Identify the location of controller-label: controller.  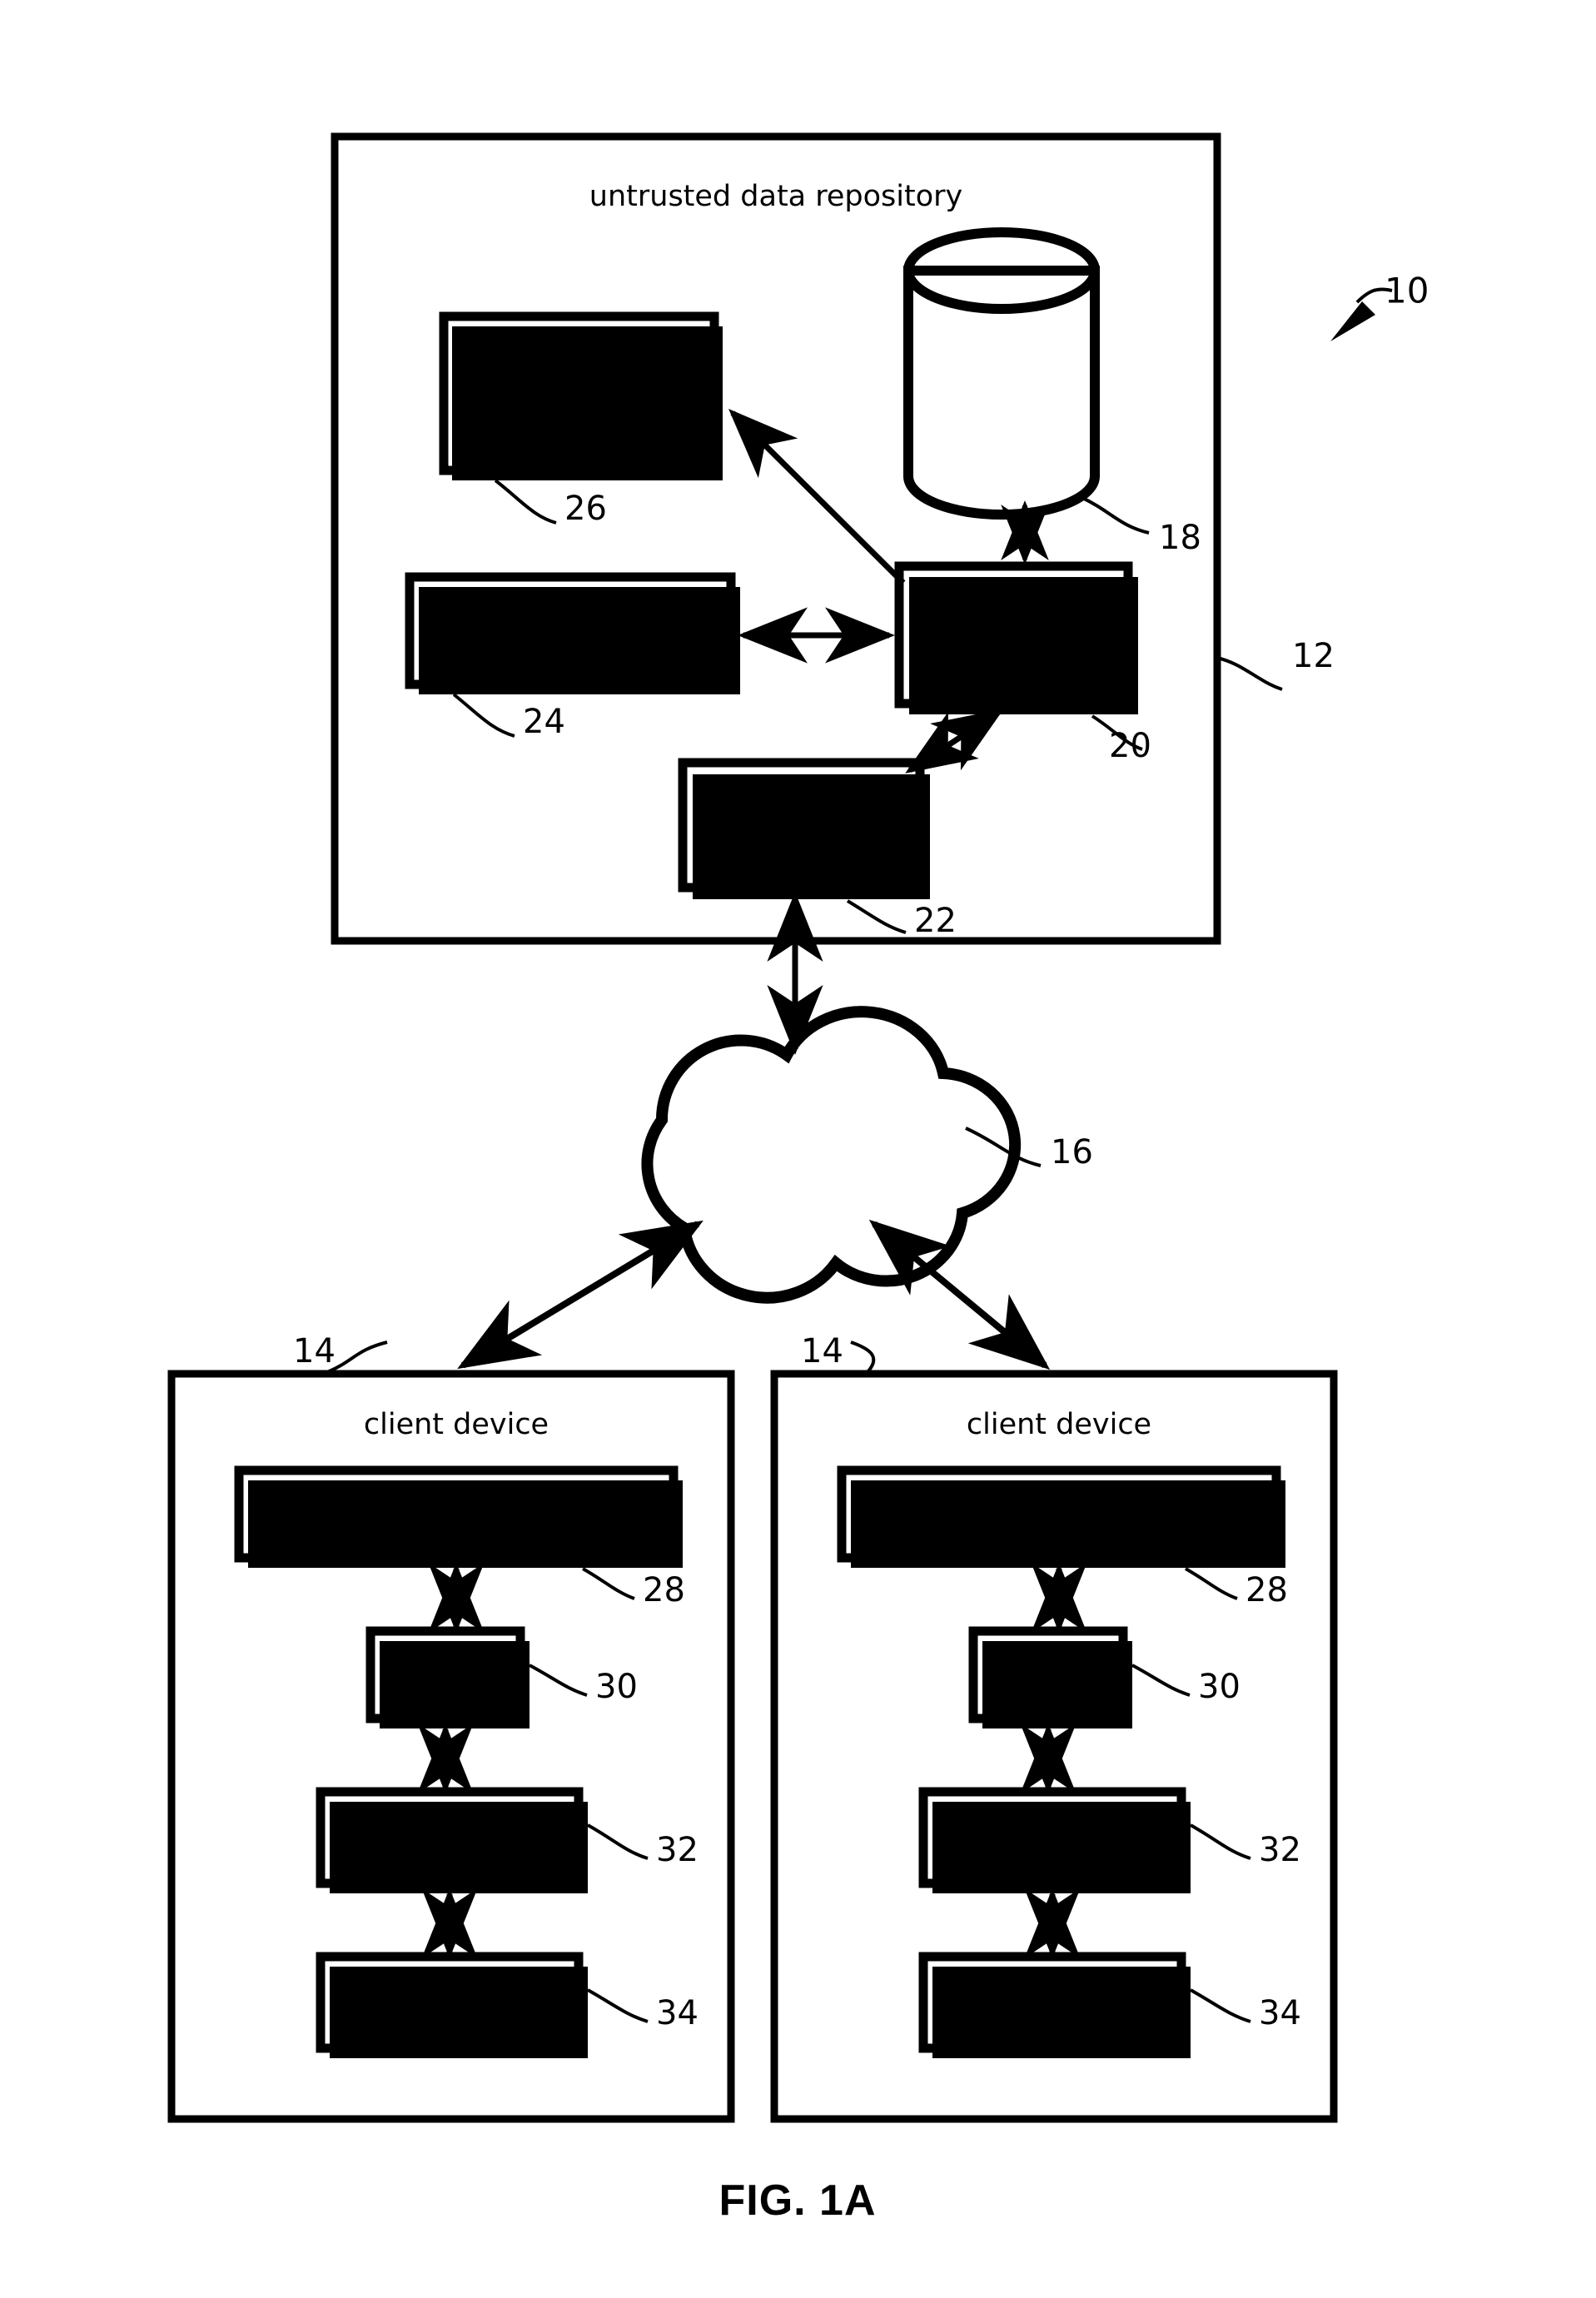
(1015, 637).